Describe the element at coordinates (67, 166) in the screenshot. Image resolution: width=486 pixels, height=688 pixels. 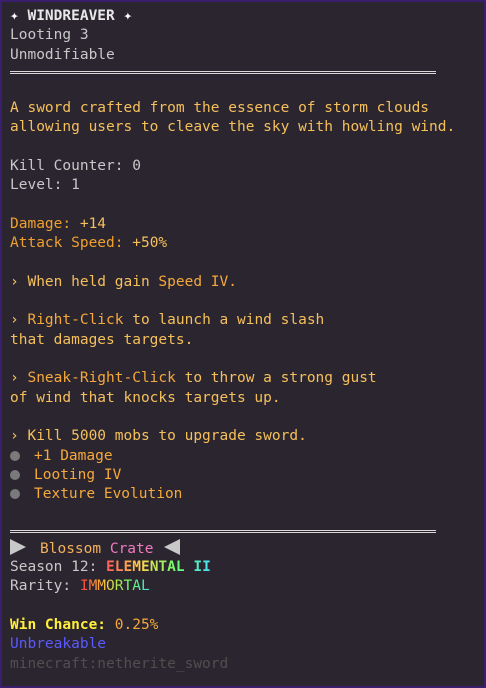
I see `kill-counter-label: Kill Counter:` at that location.